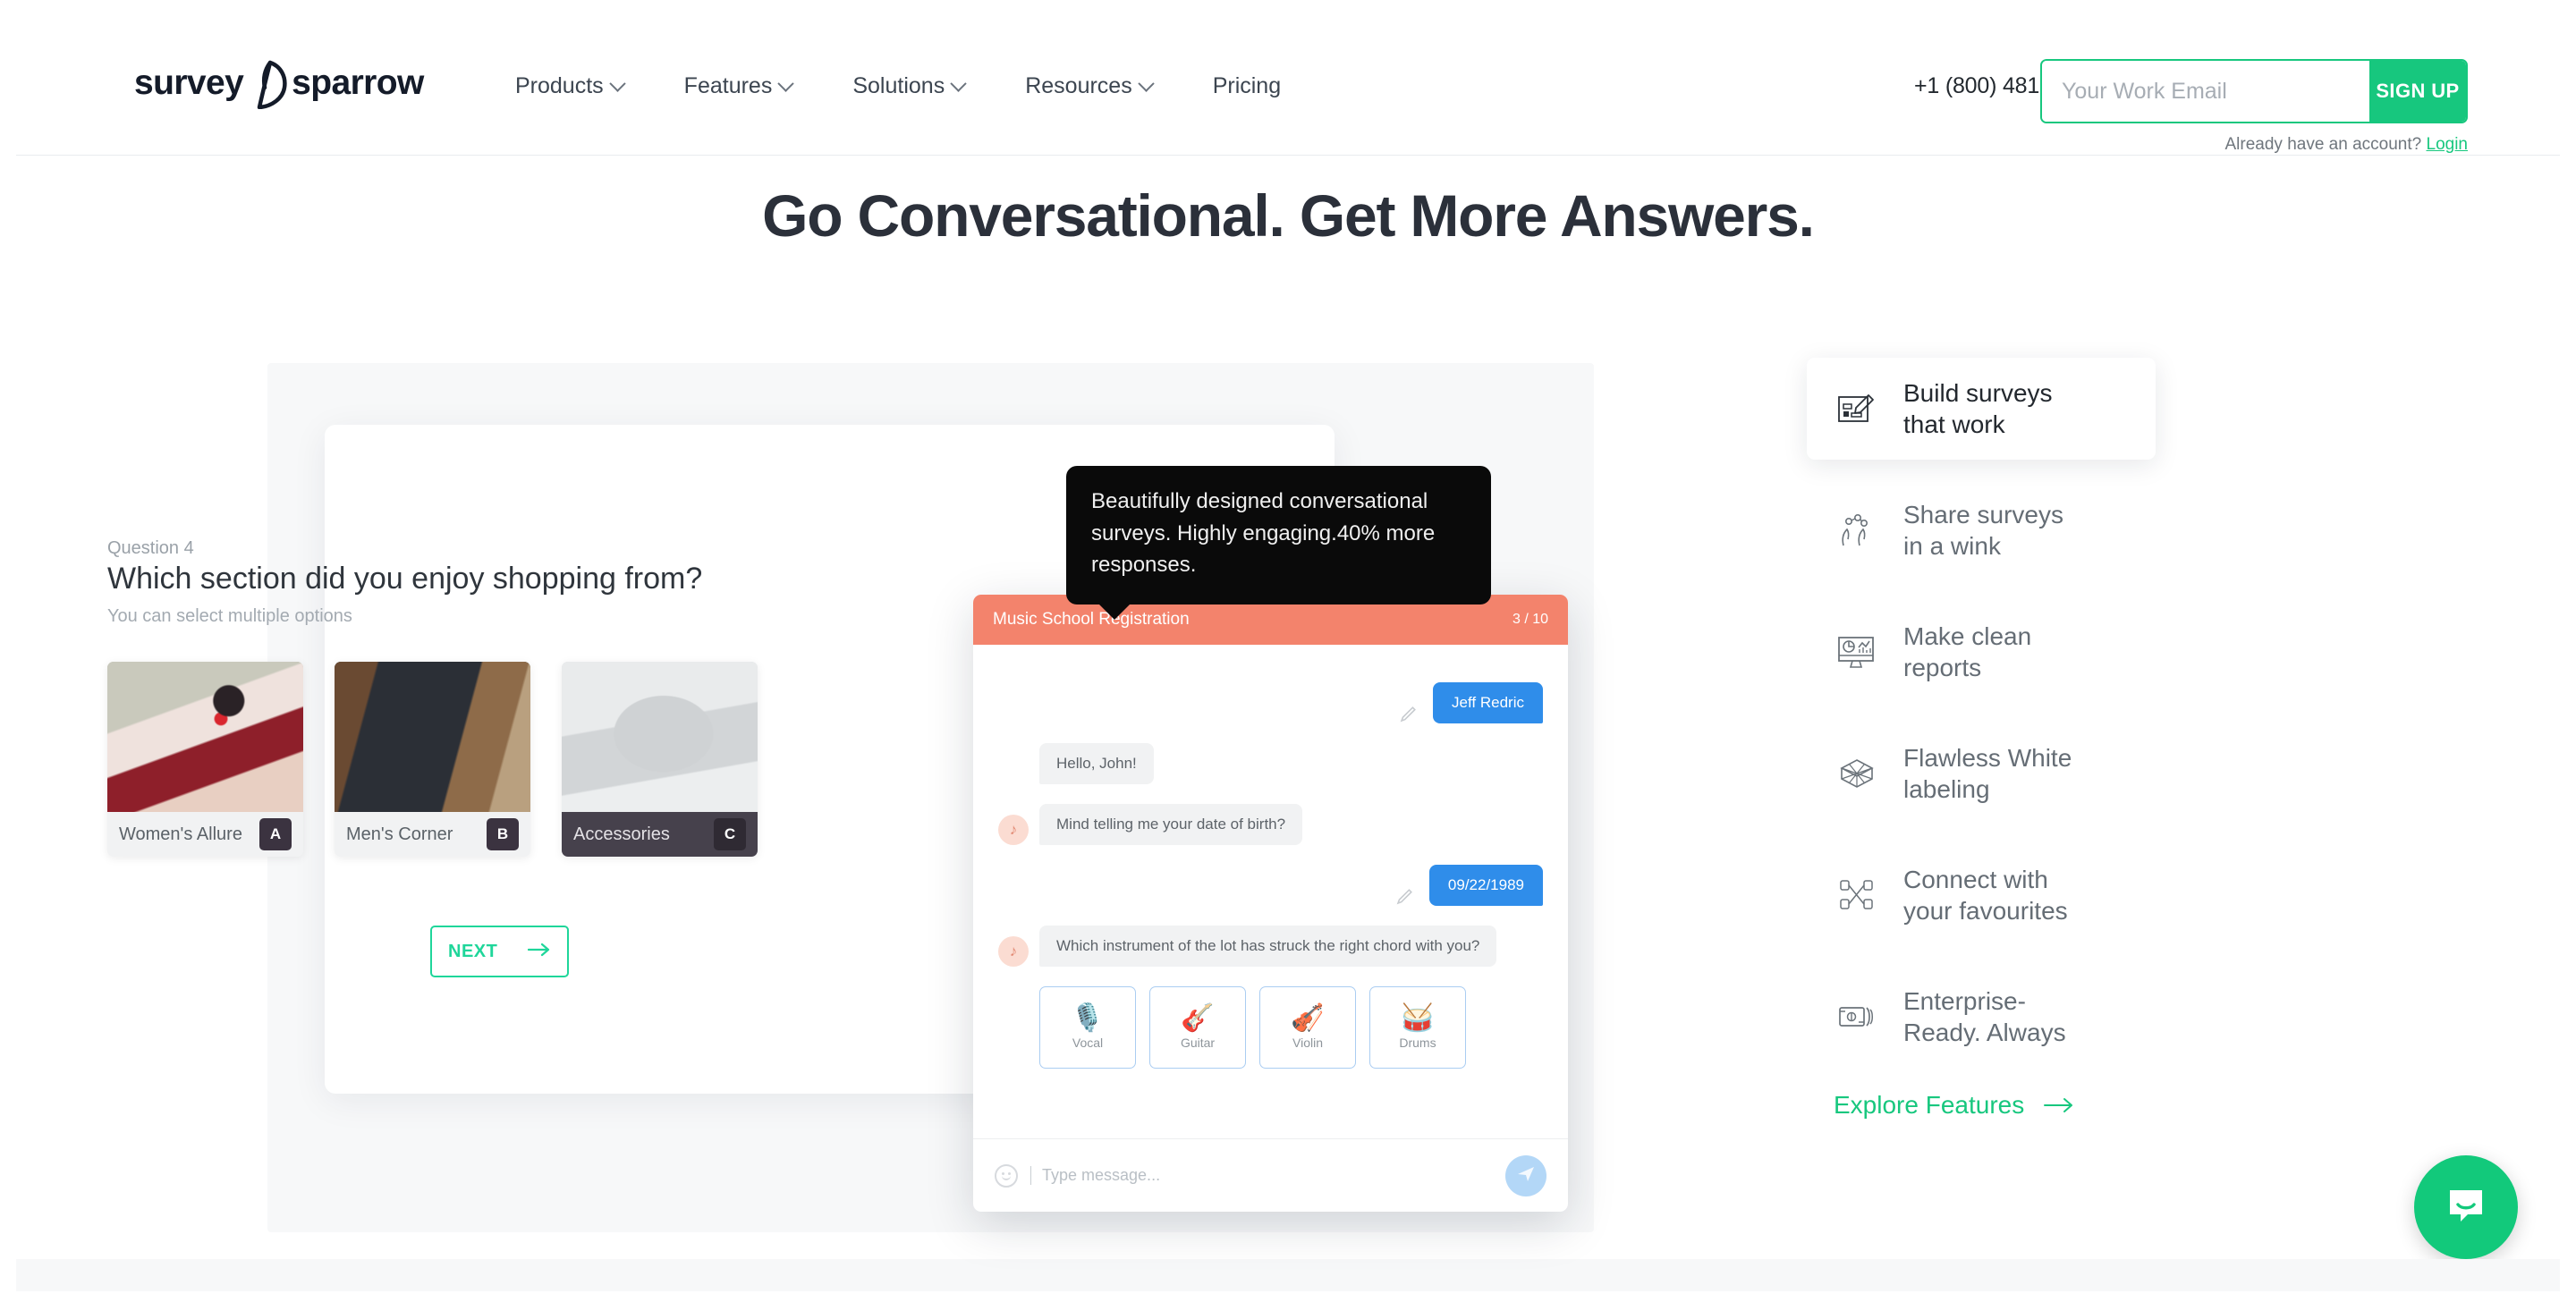 The width and height of the screenshot is (2576, 1302). Describe the element at coordinates (1088, 1018) in the screenshot. I see `microphone-icon: 🎙️` at that location.